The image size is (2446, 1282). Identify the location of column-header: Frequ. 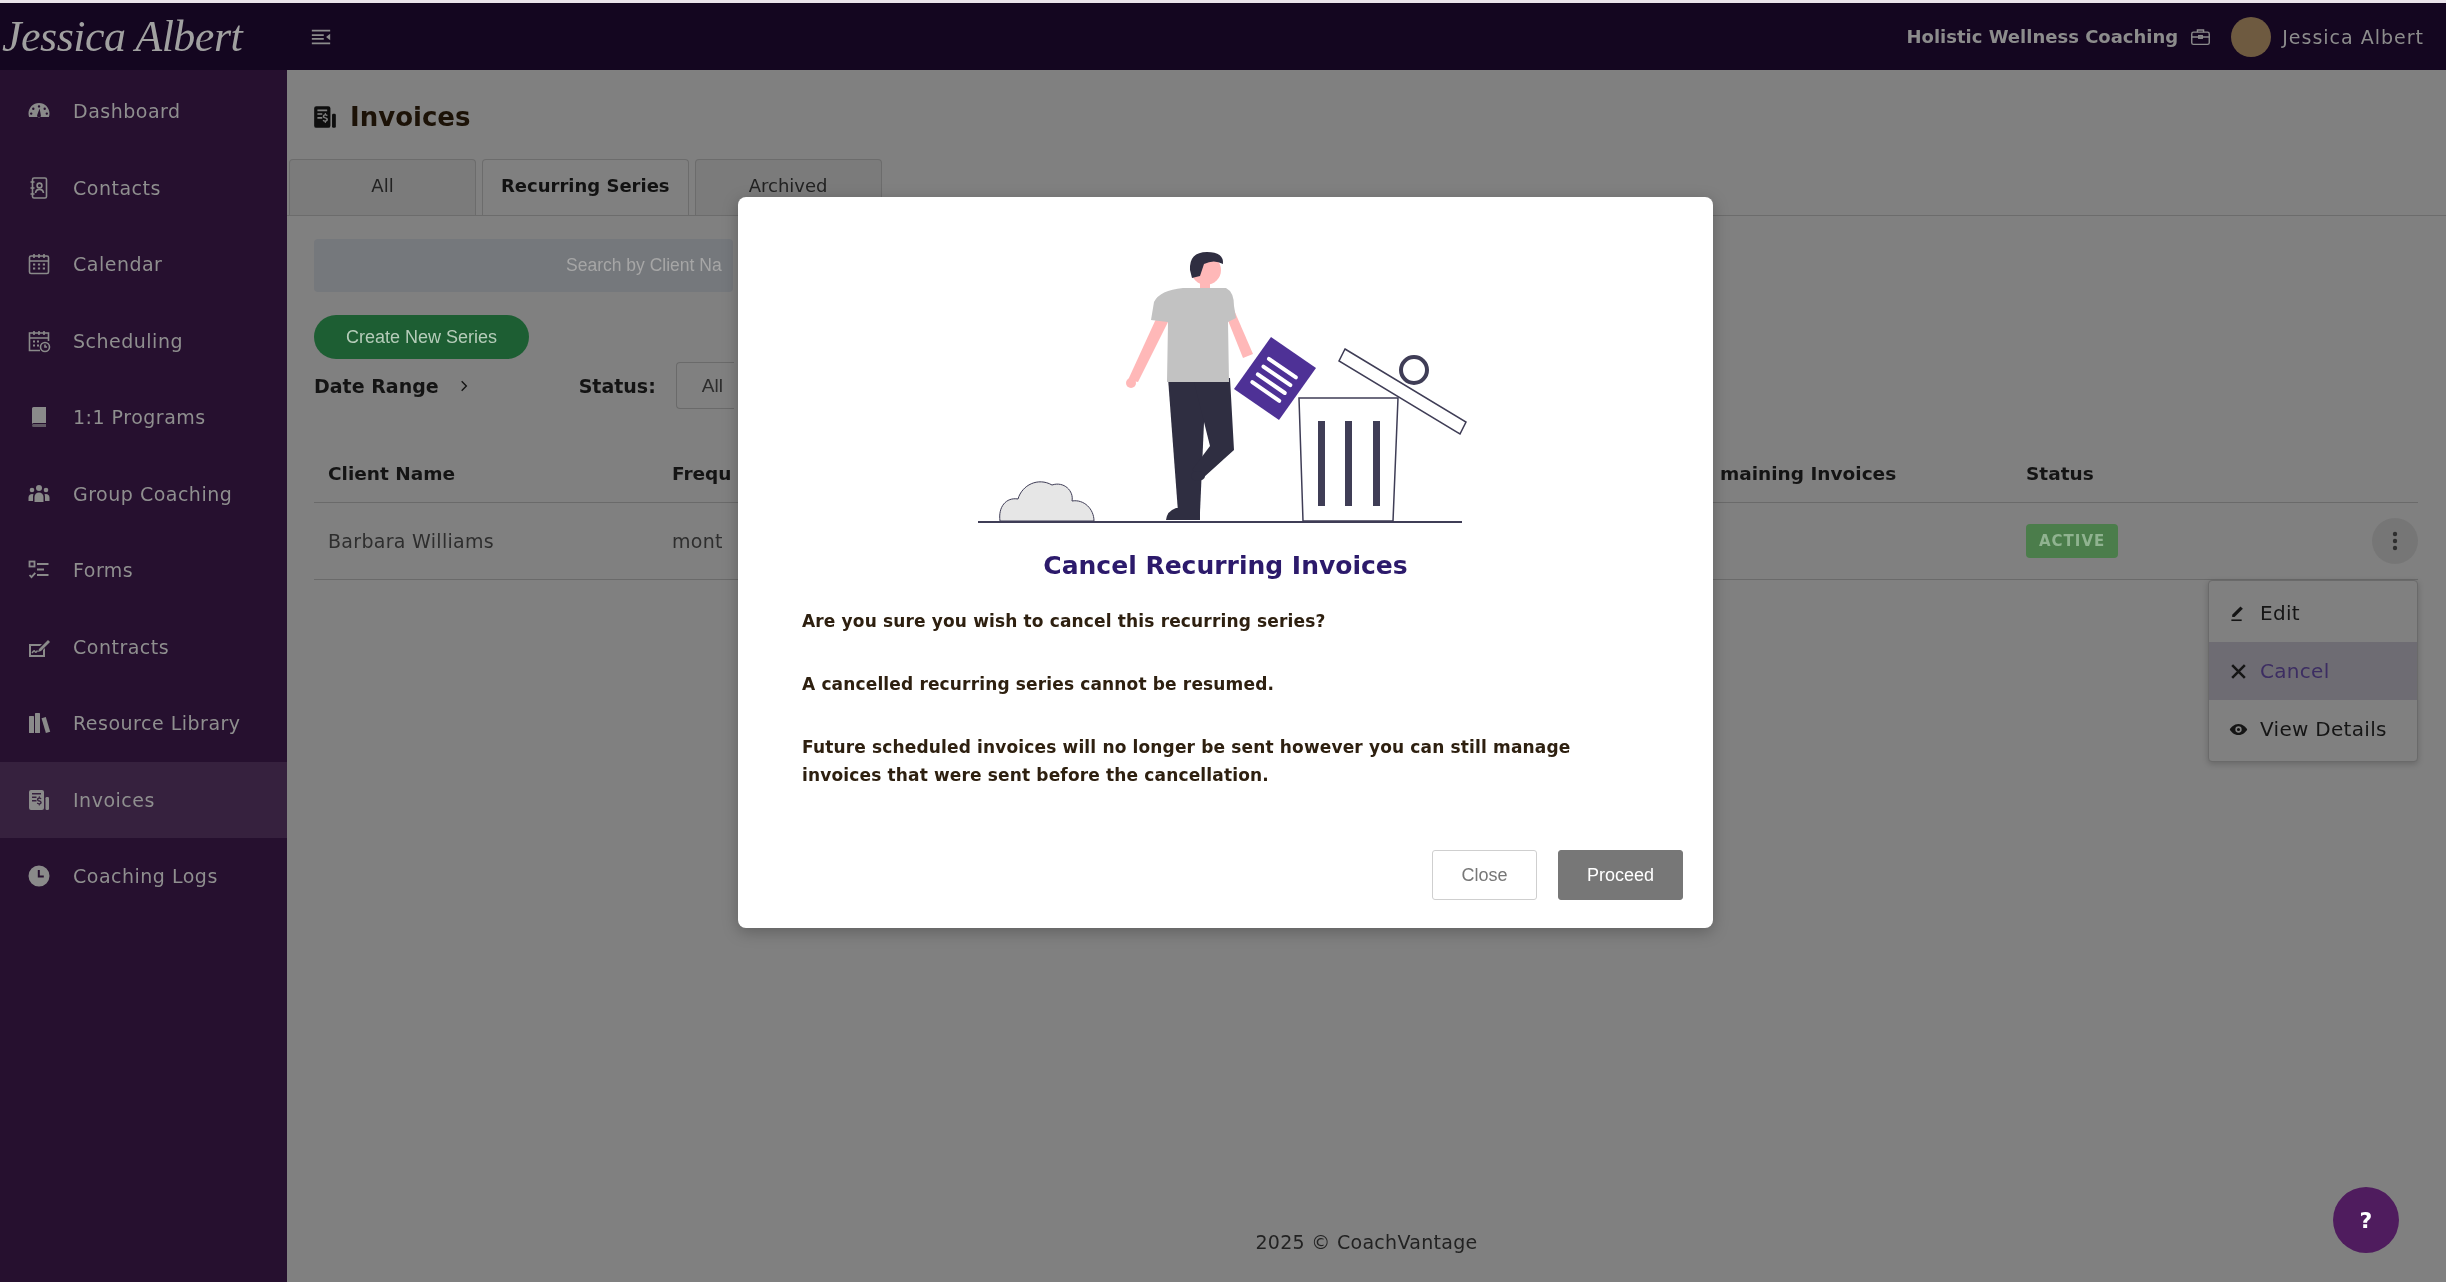
(702, 473).